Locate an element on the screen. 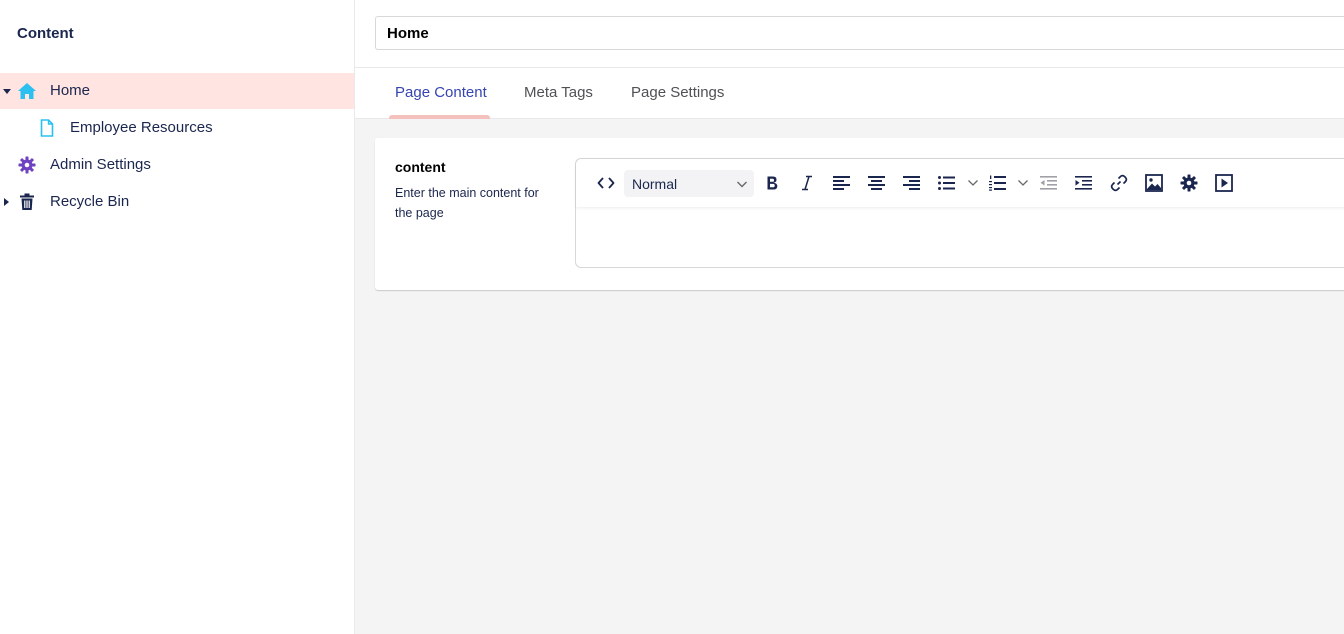 This screenshot has width=1344, height=634. editor-header is located at coordinates (849, 34).